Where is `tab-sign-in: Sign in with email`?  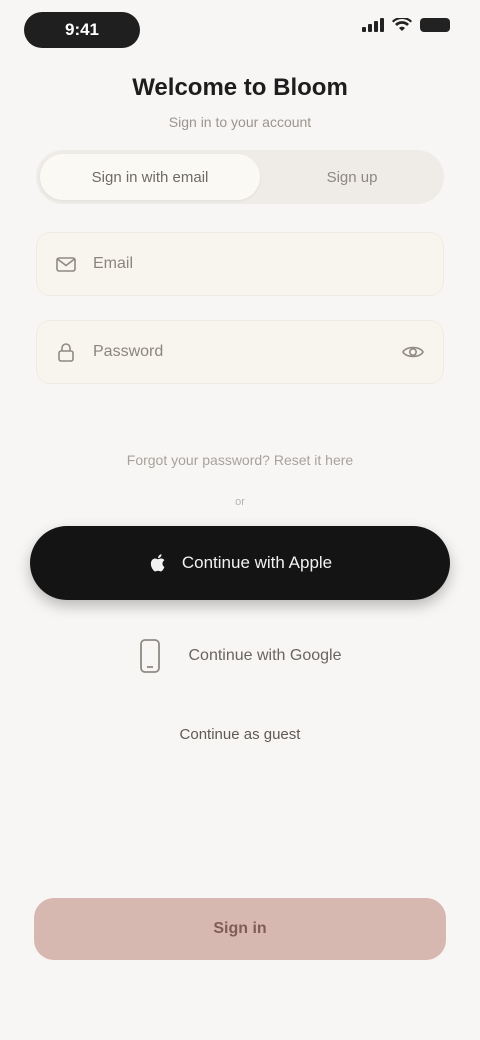 tab-sign-in: Sign in with email is located at coordinates (150, 177).